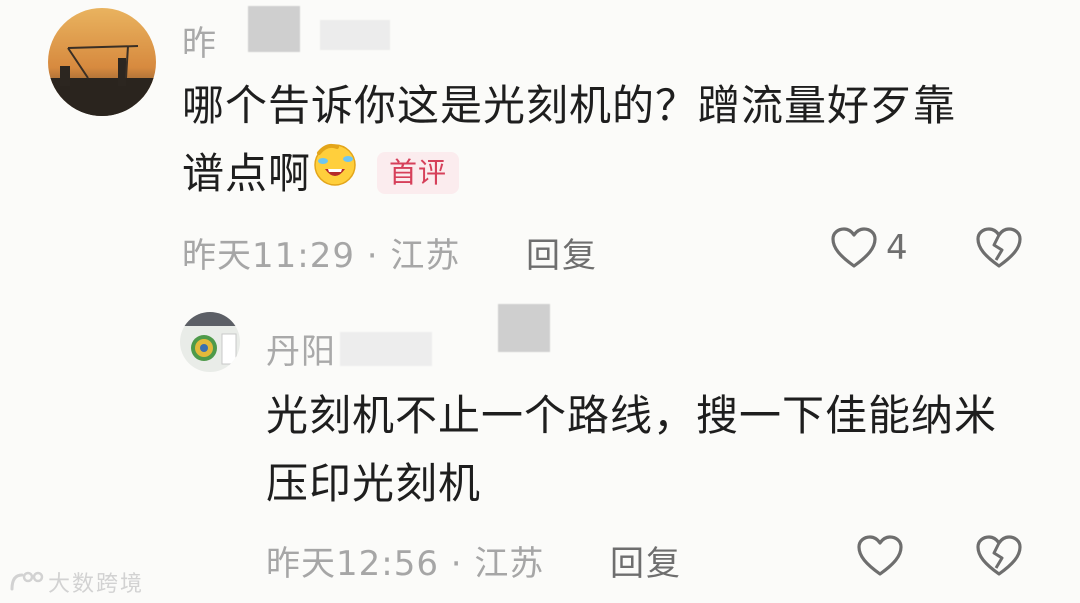  Describe the element at coordinates (569, 105) in the screenshot. I see `comment-text-line: 哪个告诉你这是光刻机的？蹭流量好歹靠` at that location.